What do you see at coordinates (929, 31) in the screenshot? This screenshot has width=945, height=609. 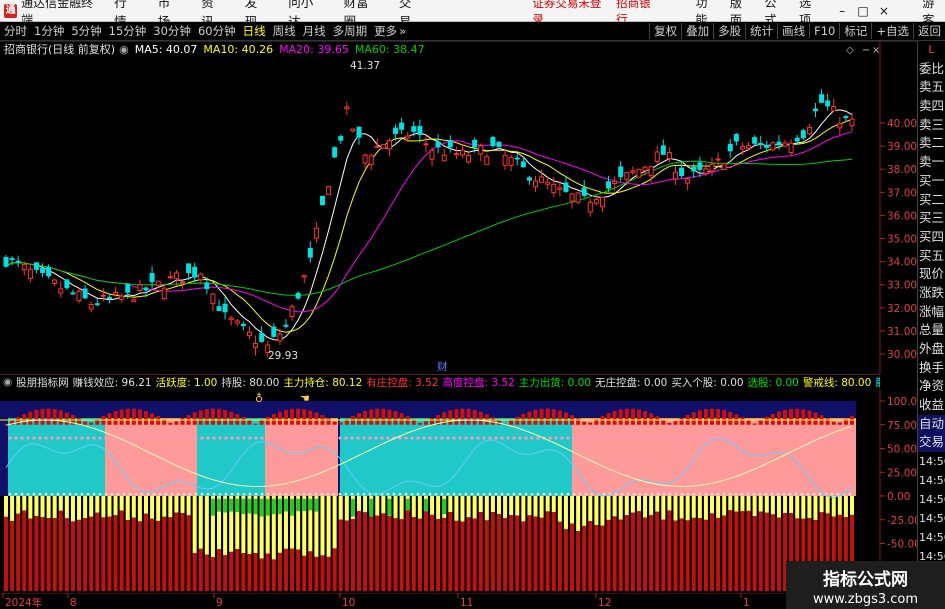 I see `button-fanhui: 返回` at bounding box center [929, 31].